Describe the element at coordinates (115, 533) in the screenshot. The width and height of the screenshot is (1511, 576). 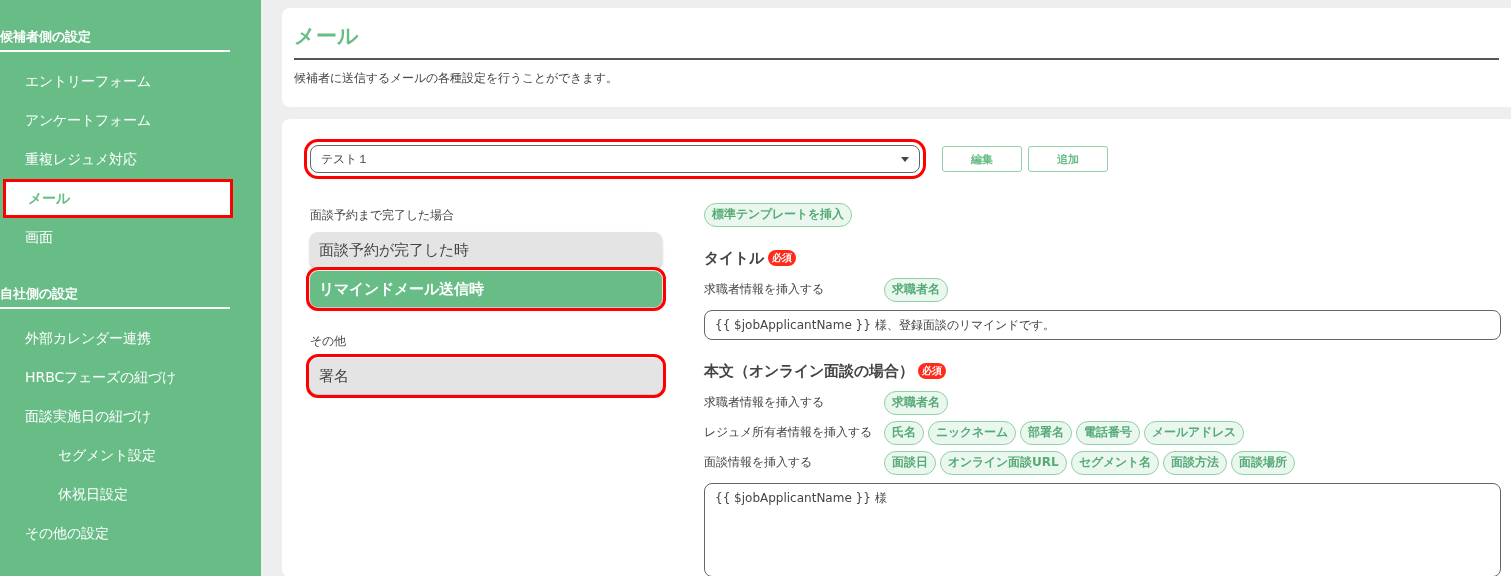
I see `sidebar-item: その他の設定` at that location.